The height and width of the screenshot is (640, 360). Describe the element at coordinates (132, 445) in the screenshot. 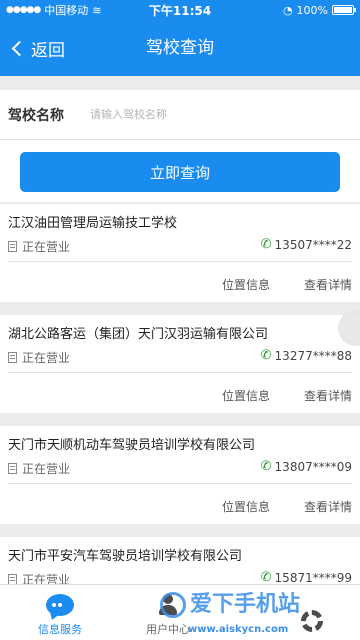

I see `school-name: 天门市天顺机动车驾驶员培训学校有限公司` at that location.